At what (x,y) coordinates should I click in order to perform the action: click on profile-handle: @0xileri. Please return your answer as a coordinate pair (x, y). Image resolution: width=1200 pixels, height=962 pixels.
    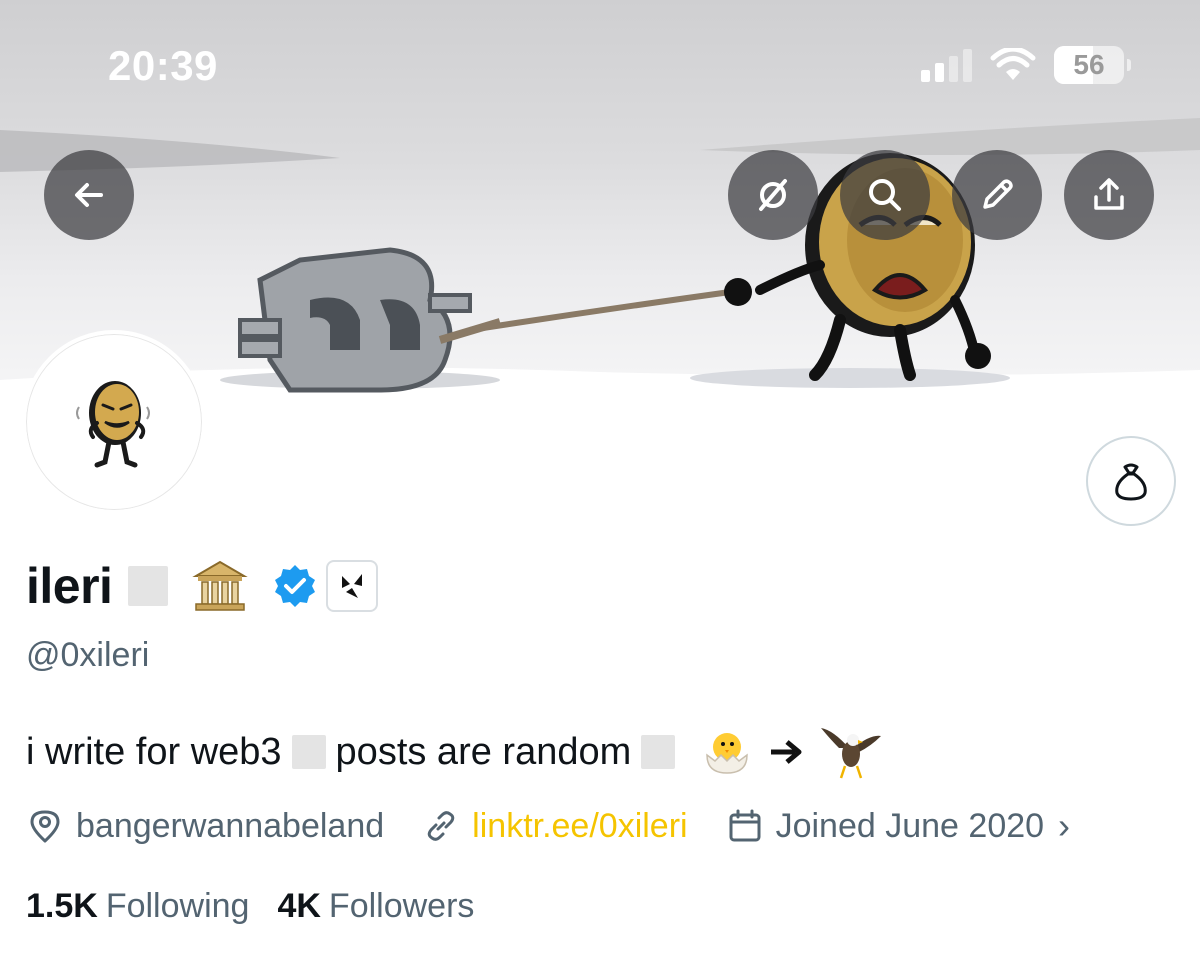
    Looking at the image, I should click on (88, 655).